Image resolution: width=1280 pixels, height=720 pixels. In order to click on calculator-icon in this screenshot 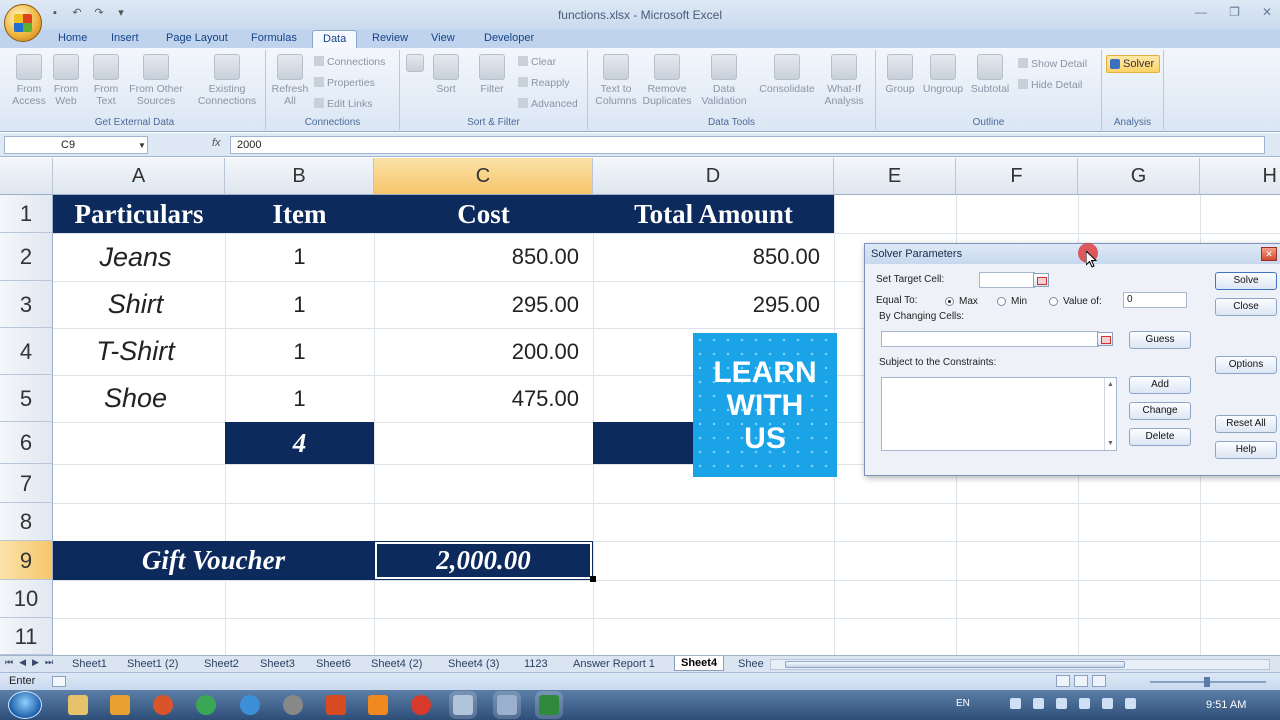, I will do `click(507, 705)`.